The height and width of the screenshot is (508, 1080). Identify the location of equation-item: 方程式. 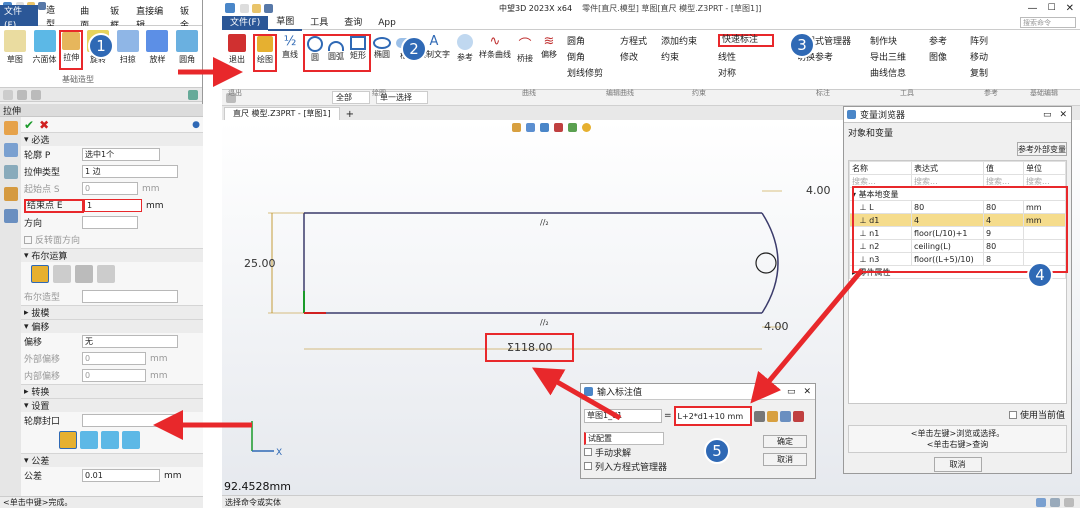
(640, 40).